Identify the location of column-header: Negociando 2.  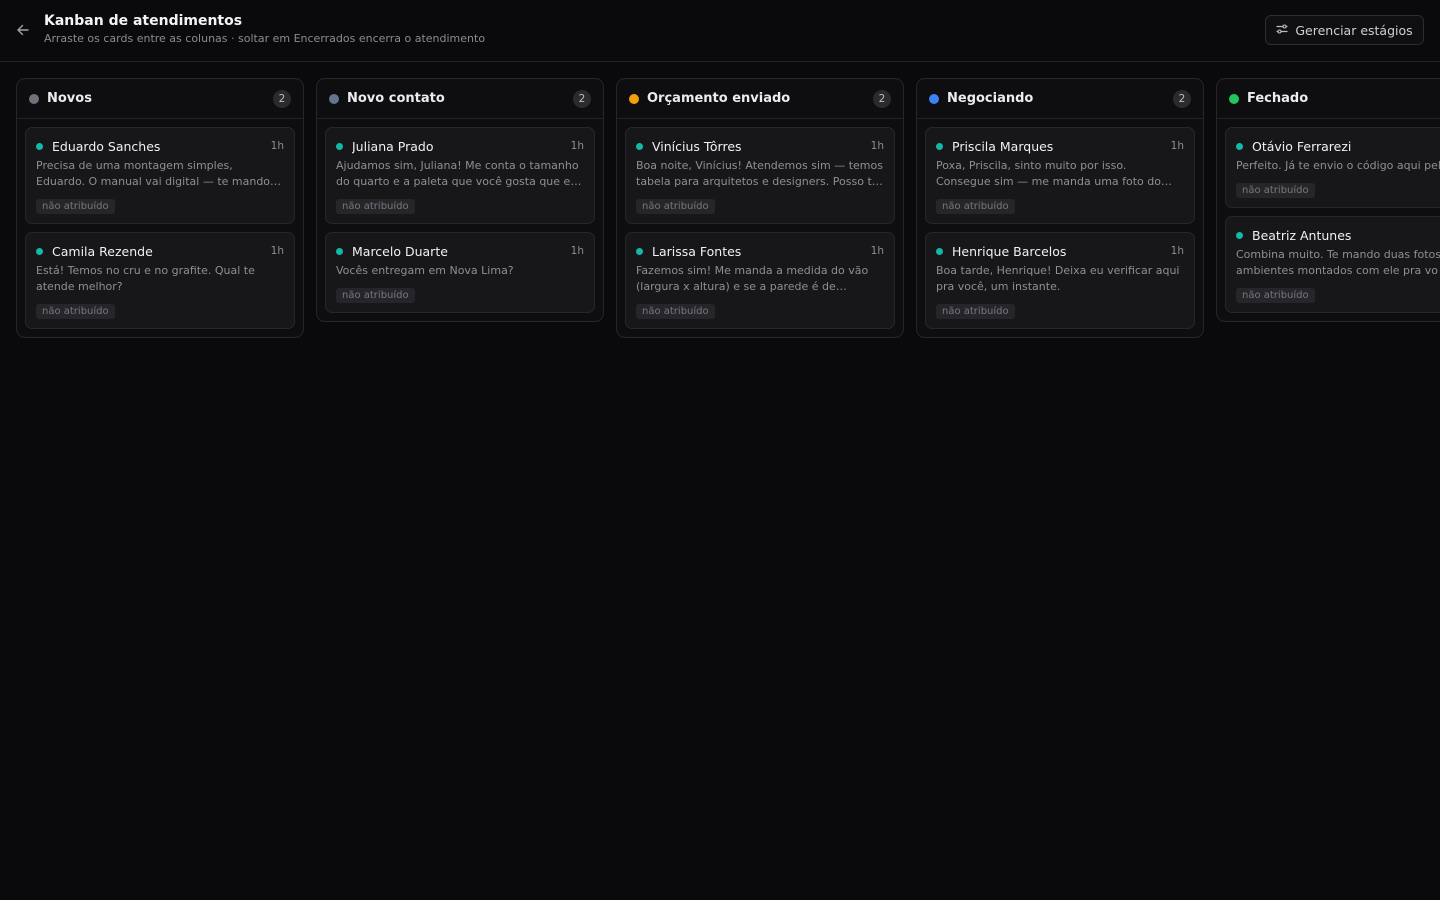
(1060, 99).